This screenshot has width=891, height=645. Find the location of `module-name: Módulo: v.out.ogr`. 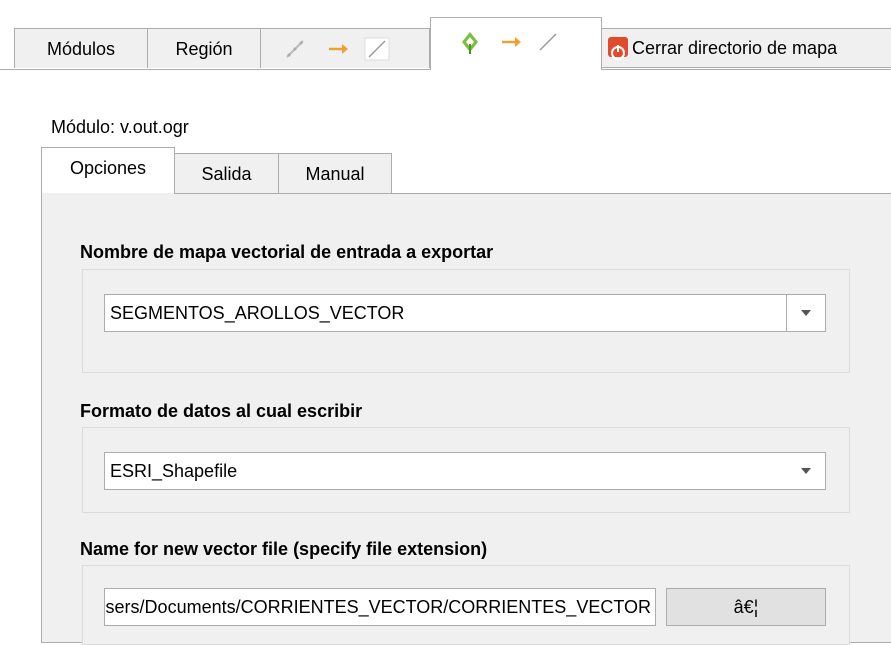

module-name: Módulo: v.out.ogr is located at coordinates (120, 127).